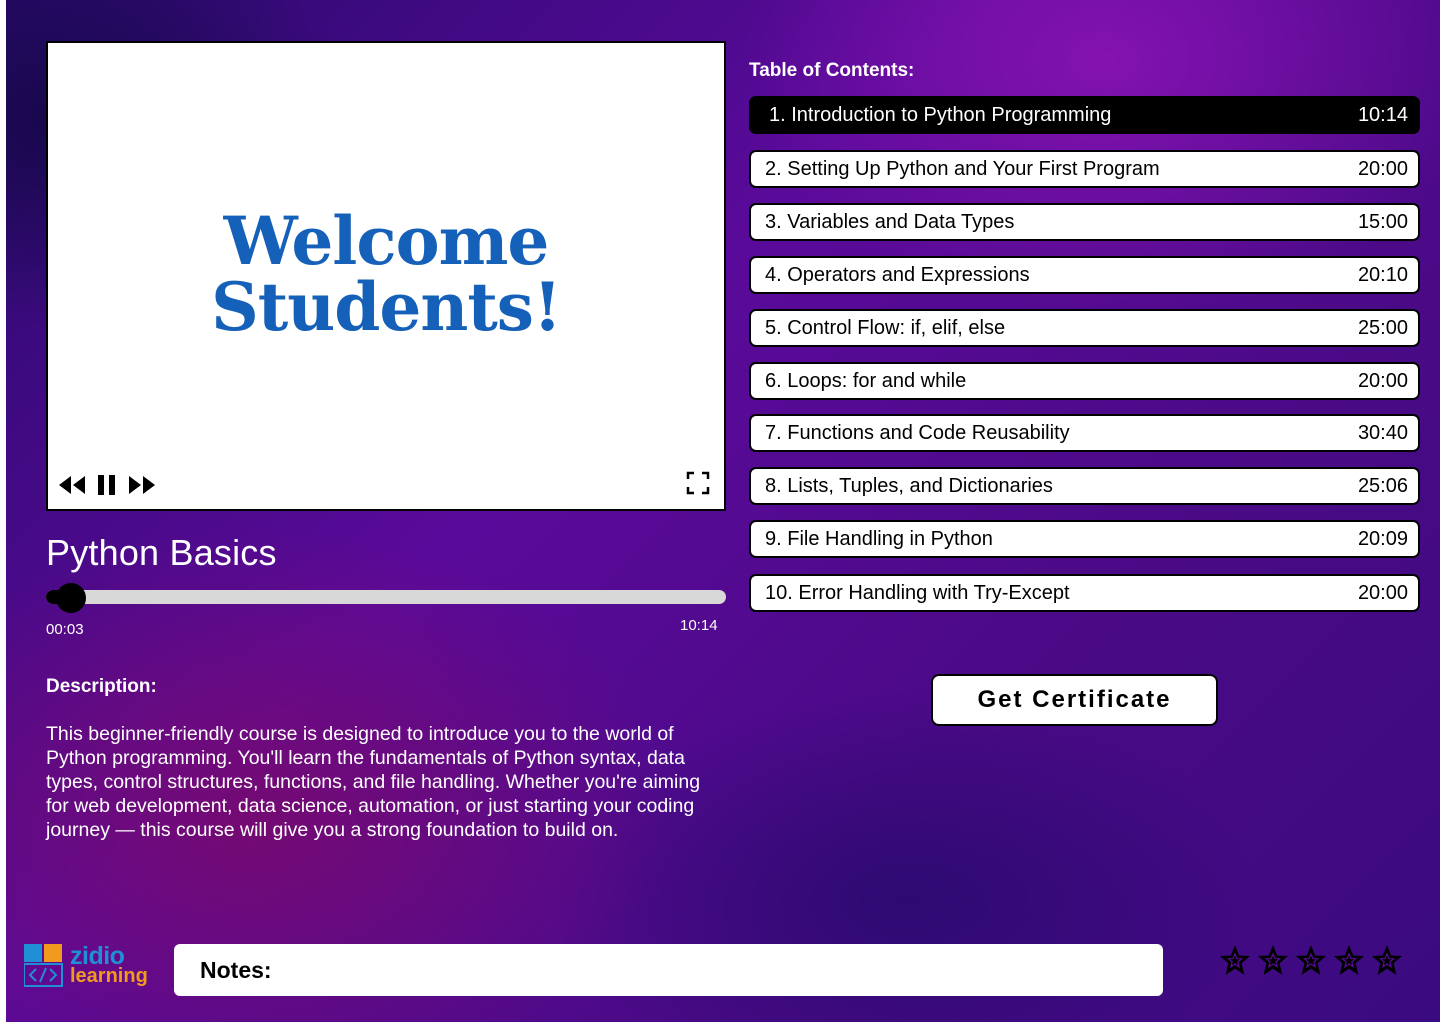  I want to click on toc-item: 5. Control Flow: if, elif, else 25:00, so click(1084, 328).